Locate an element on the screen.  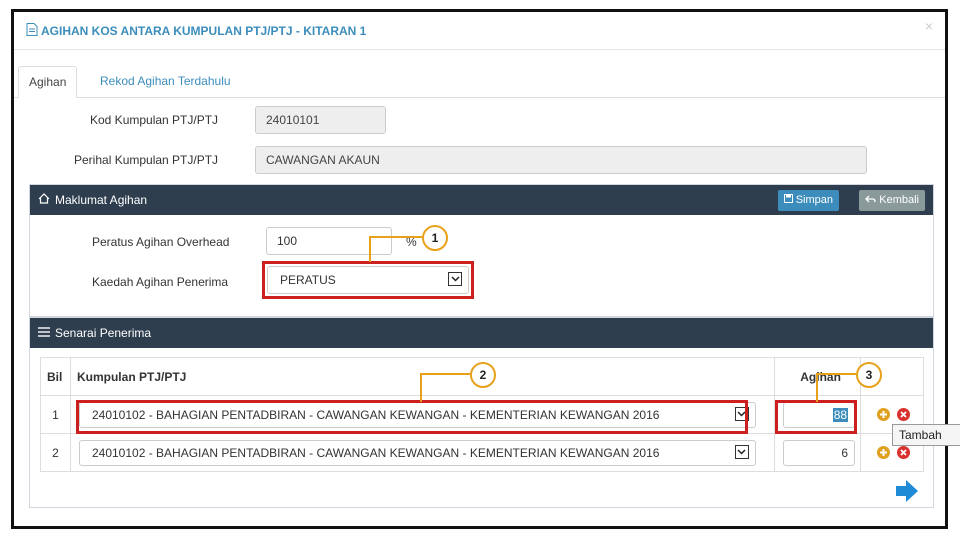
col-bil: Bil is located at coordinates (55, 376).